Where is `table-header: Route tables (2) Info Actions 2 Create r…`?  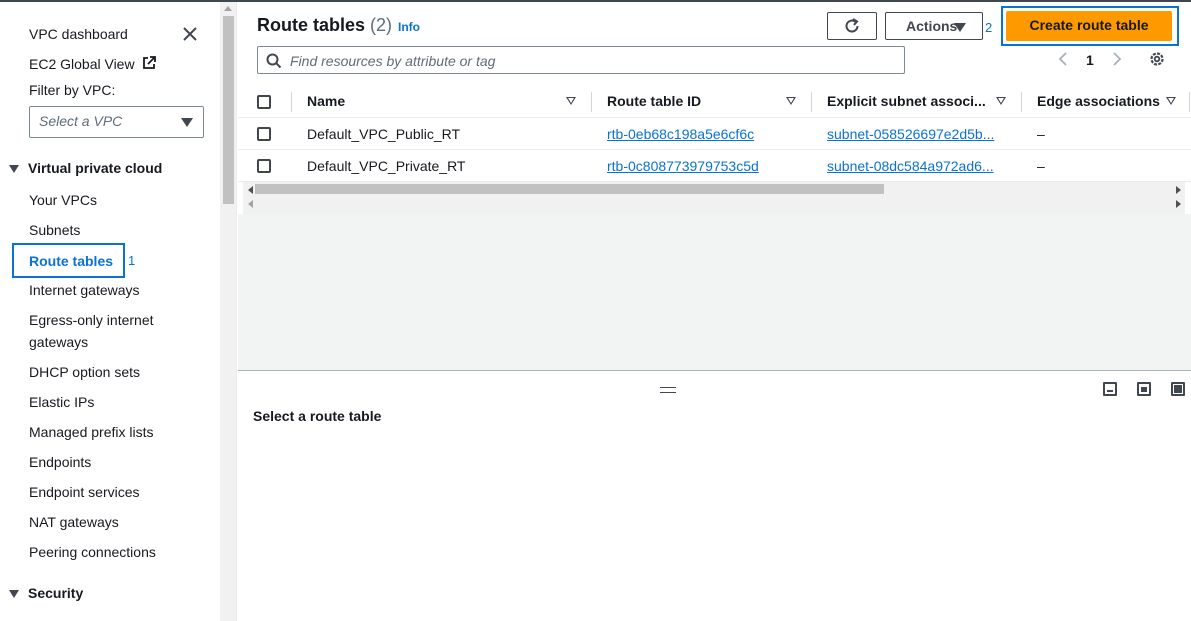 table-header: Route tables (2) Info Actions 2 Create r… is located at coordinates (714, 45).